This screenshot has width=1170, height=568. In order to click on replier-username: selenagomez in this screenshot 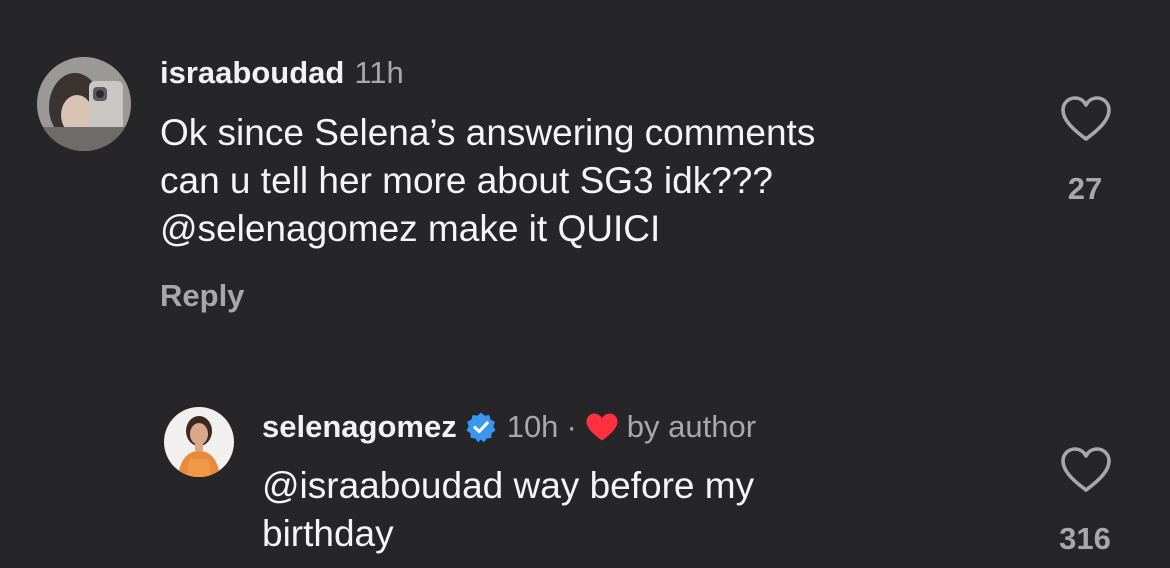, I will do `click(359, 427)`.